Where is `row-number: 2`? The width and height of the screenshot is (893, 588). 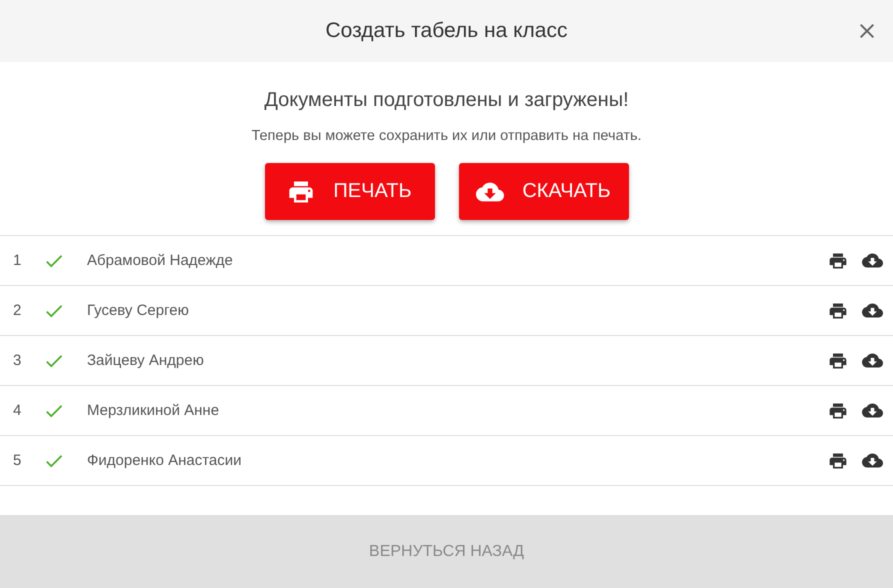 row-number: 2 is located at coordinates (17, 310).